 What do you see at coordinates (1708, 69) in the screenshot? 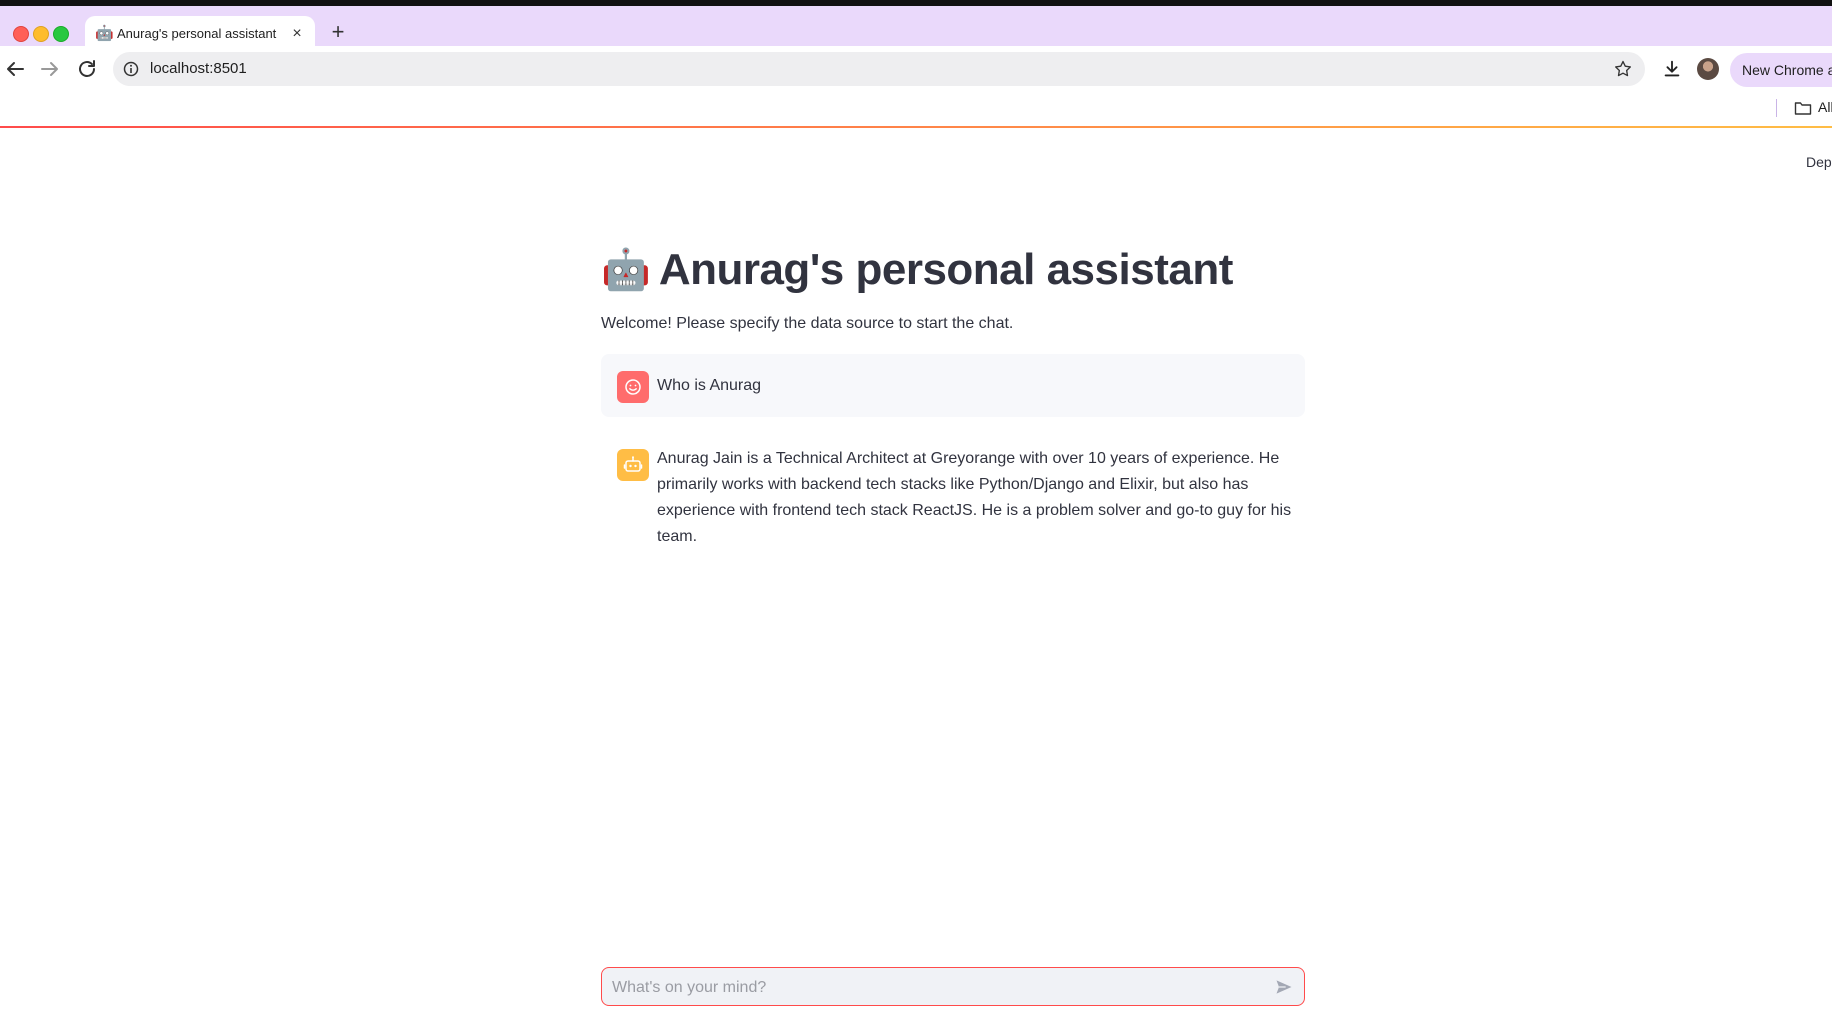
I see `profile-avatar` at bounding box center [1708, 69].